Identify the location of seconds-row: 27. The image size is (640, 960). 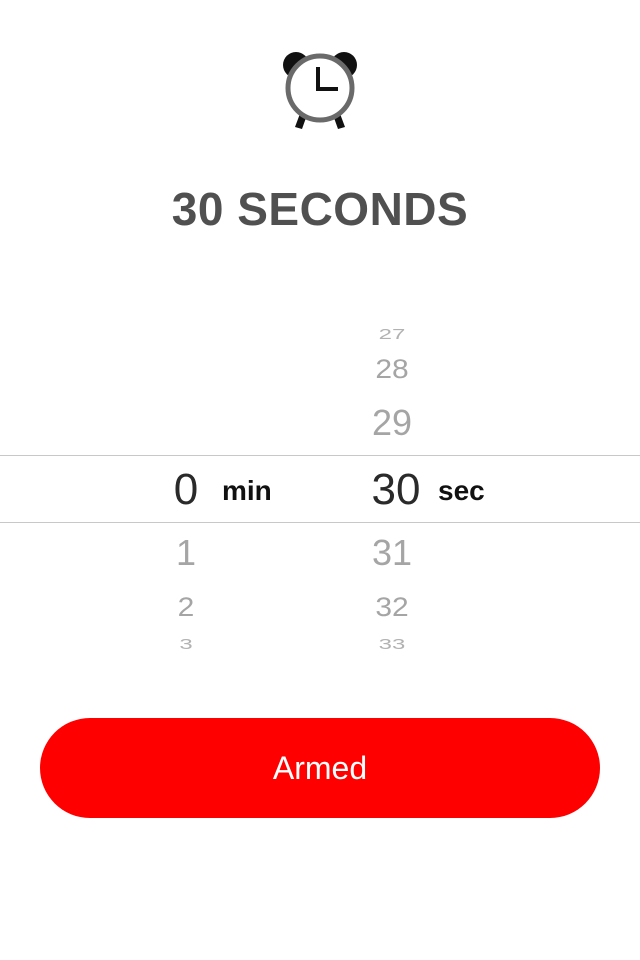
(392, 334).